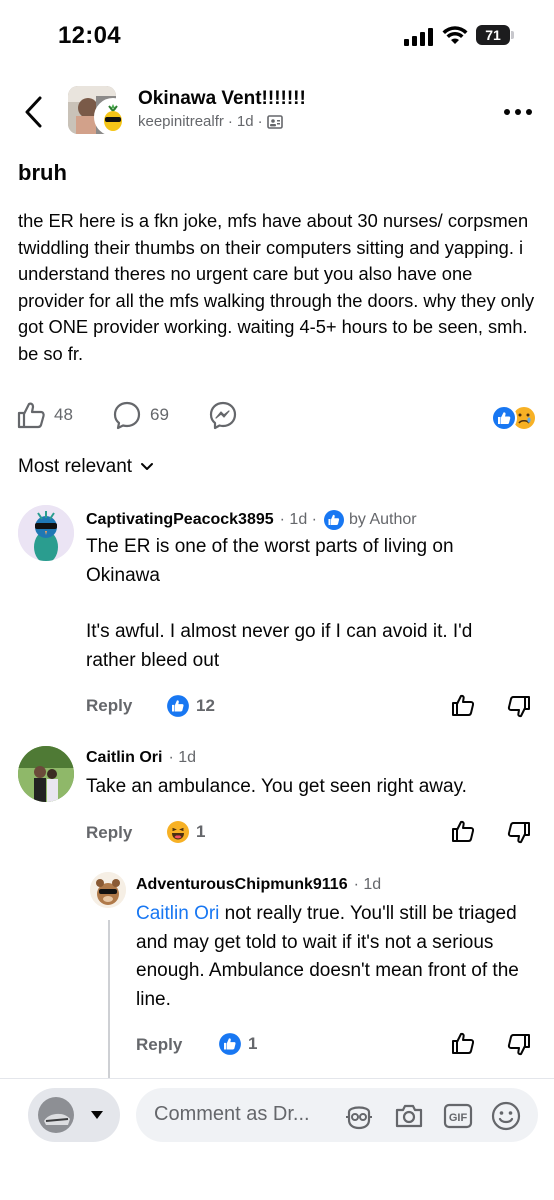 Image resolution: width=554 pixels, height=1200 pixels. What do you see at coordinates (75, 466) in the screenshot?
I see `sort-label: Most relevant` at bounding box center [75, 466].